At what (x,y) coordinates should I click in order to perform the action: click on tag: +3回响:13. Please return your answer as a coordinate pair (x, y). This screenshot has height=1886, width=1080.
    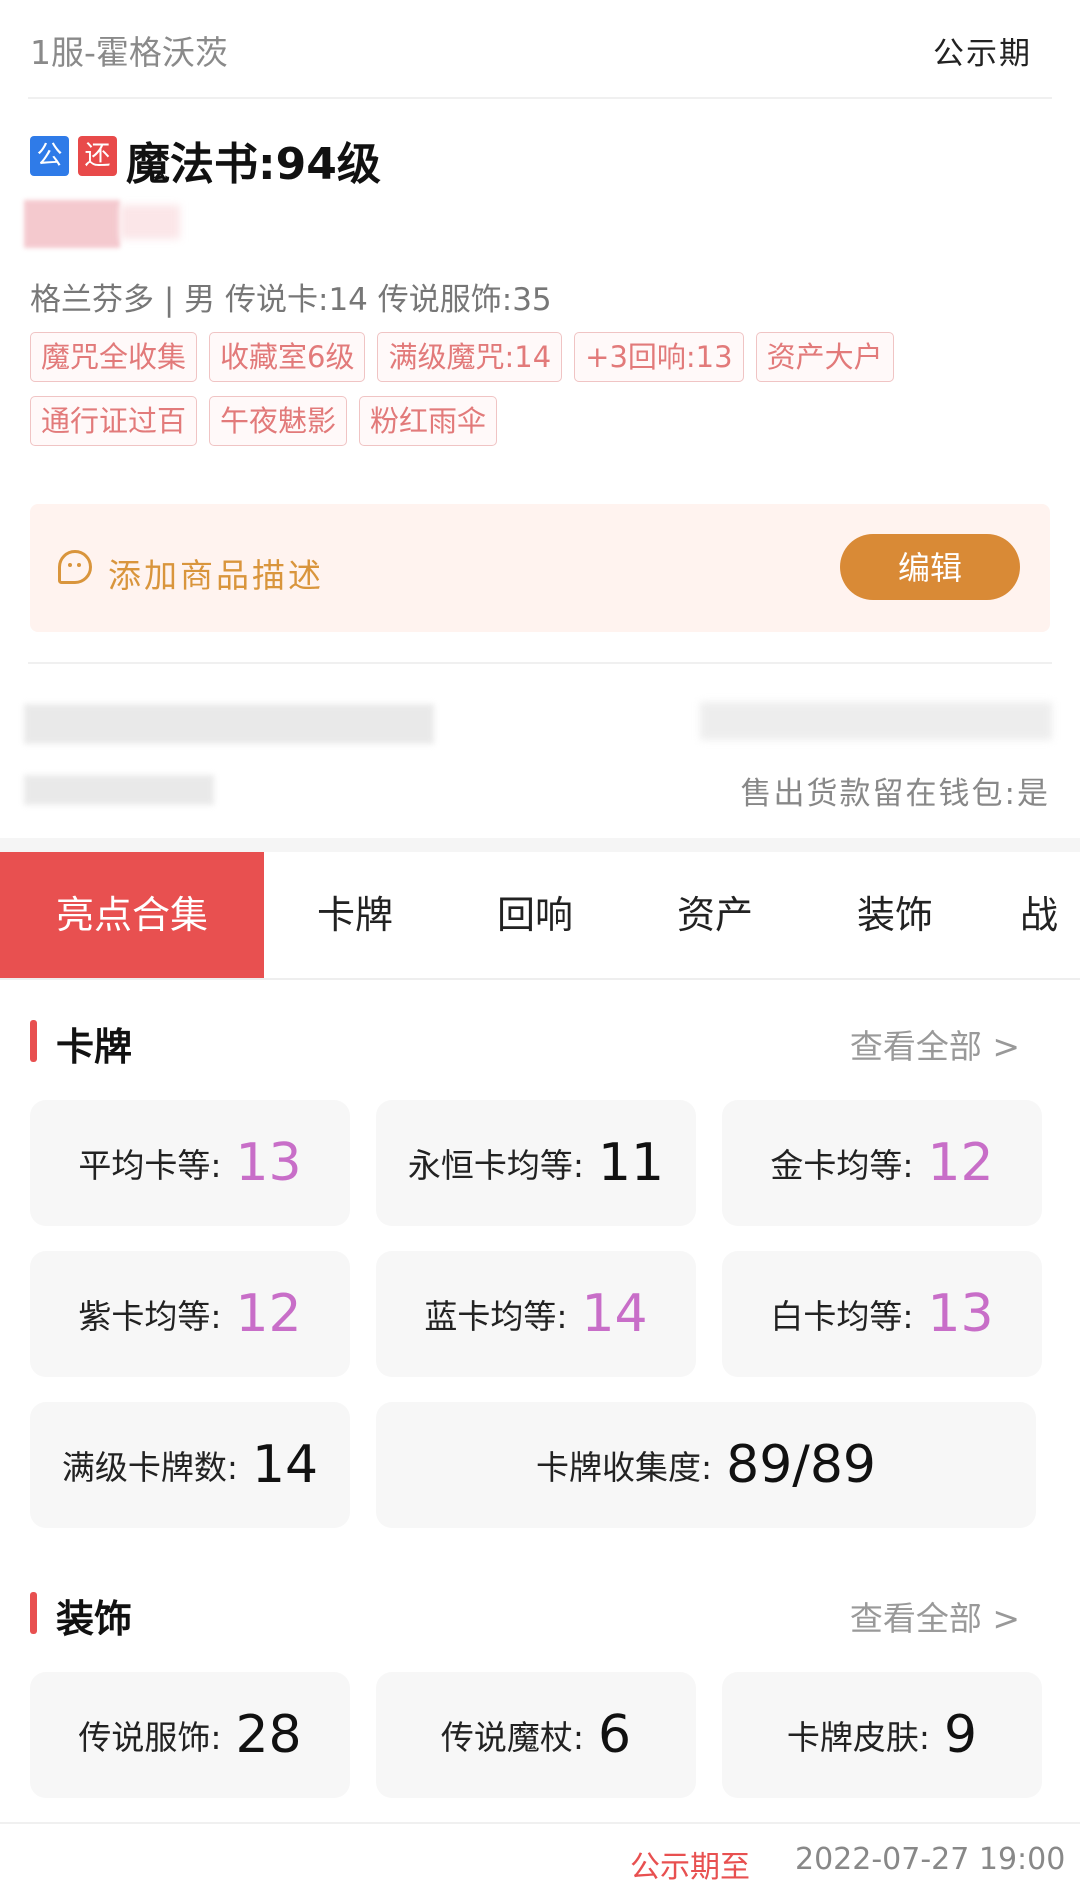
    Looking at the image, I should click on (659, 357).